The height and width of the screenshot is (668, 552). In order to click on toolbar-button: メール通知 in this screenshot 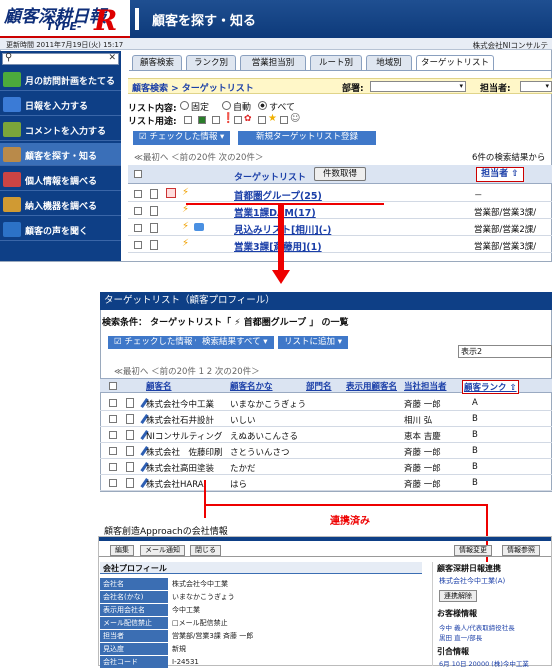, I will do `click(162, 550)`.